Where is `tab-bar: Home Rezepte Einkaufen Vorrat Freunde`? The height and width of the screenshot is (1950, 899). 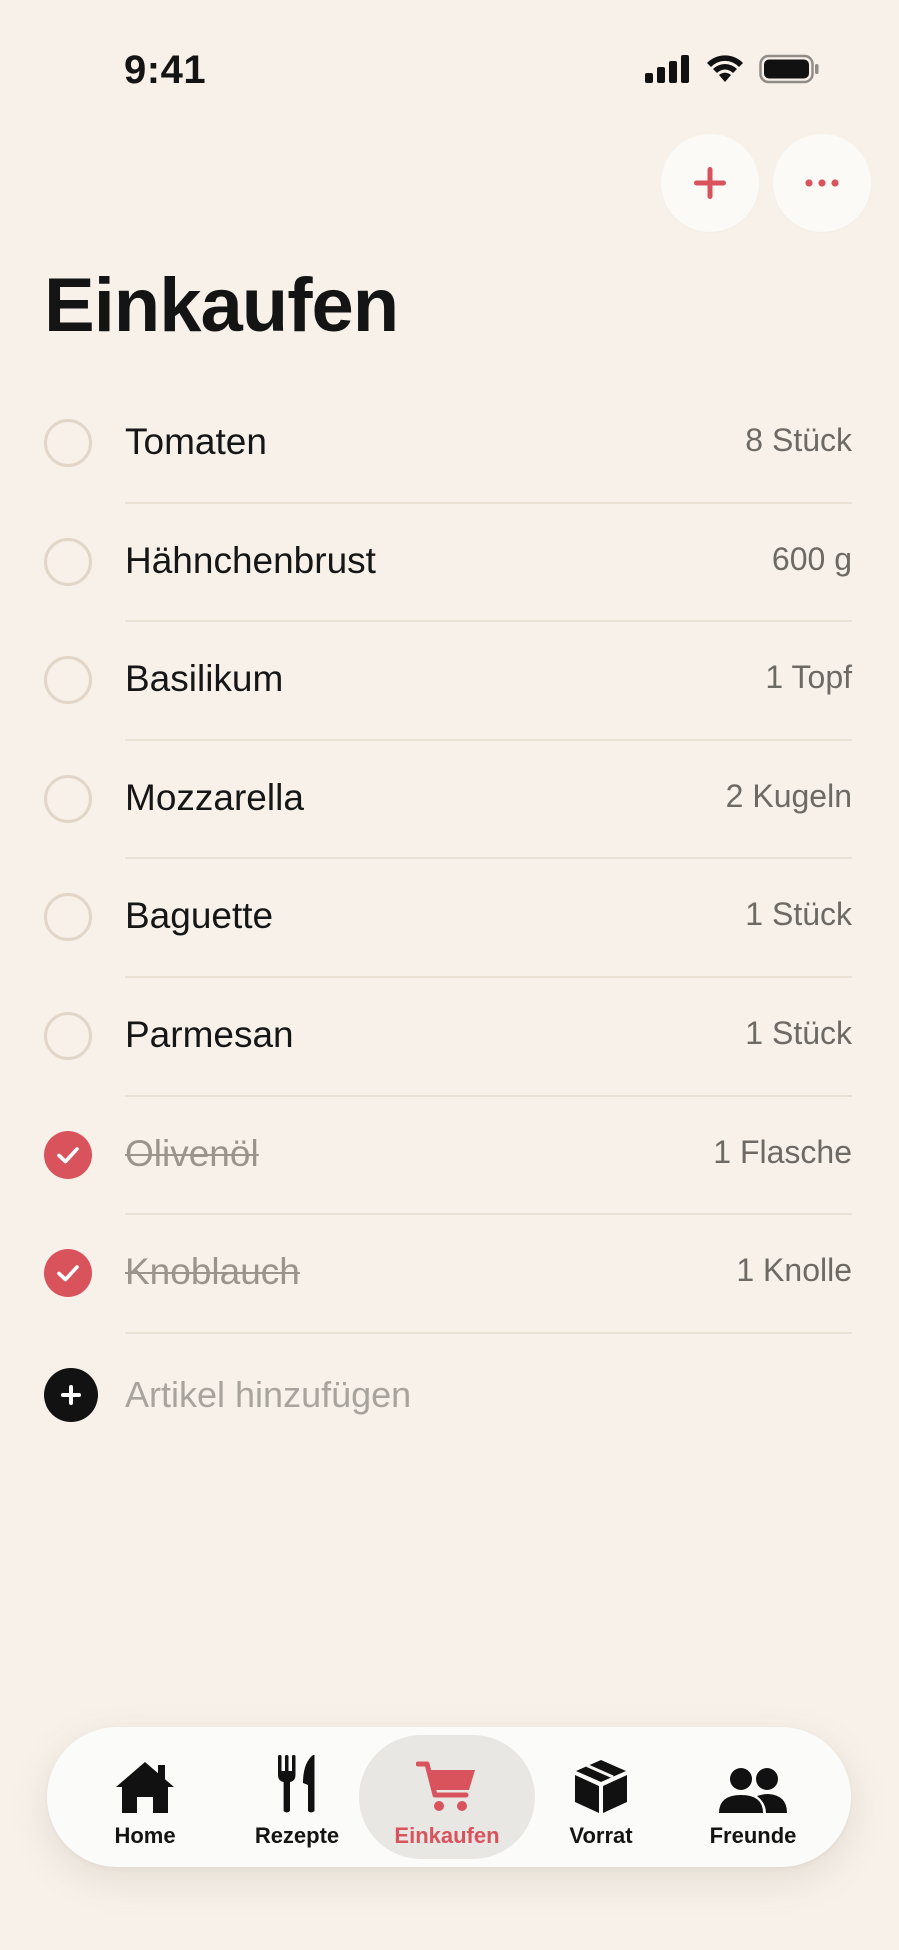
tab-bar: Home Rezepte Einkaufen Vorrat Freunde is located at coordinates (449, 1797).